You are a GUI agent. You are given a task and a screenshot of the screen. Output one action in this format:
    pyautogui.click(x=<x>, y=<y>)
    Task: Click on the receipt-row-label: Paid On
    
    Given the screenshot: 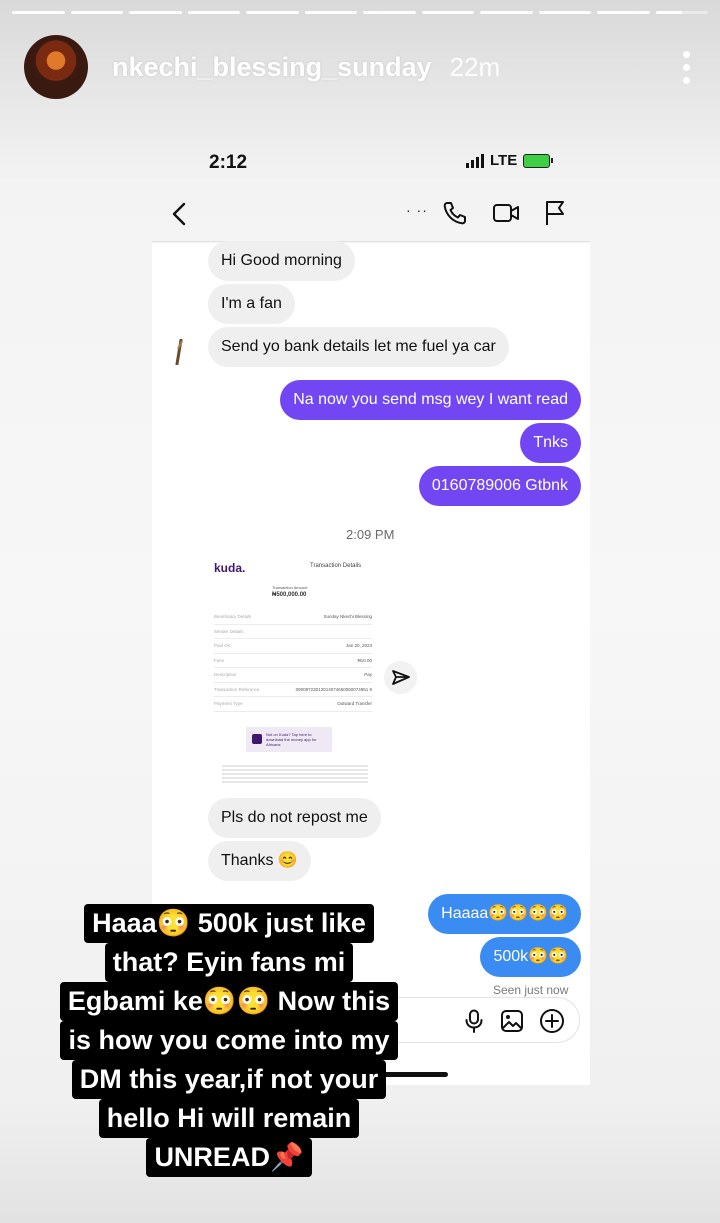 What is the action you would take?
    pyautogui.click(x=222, y=645)
    